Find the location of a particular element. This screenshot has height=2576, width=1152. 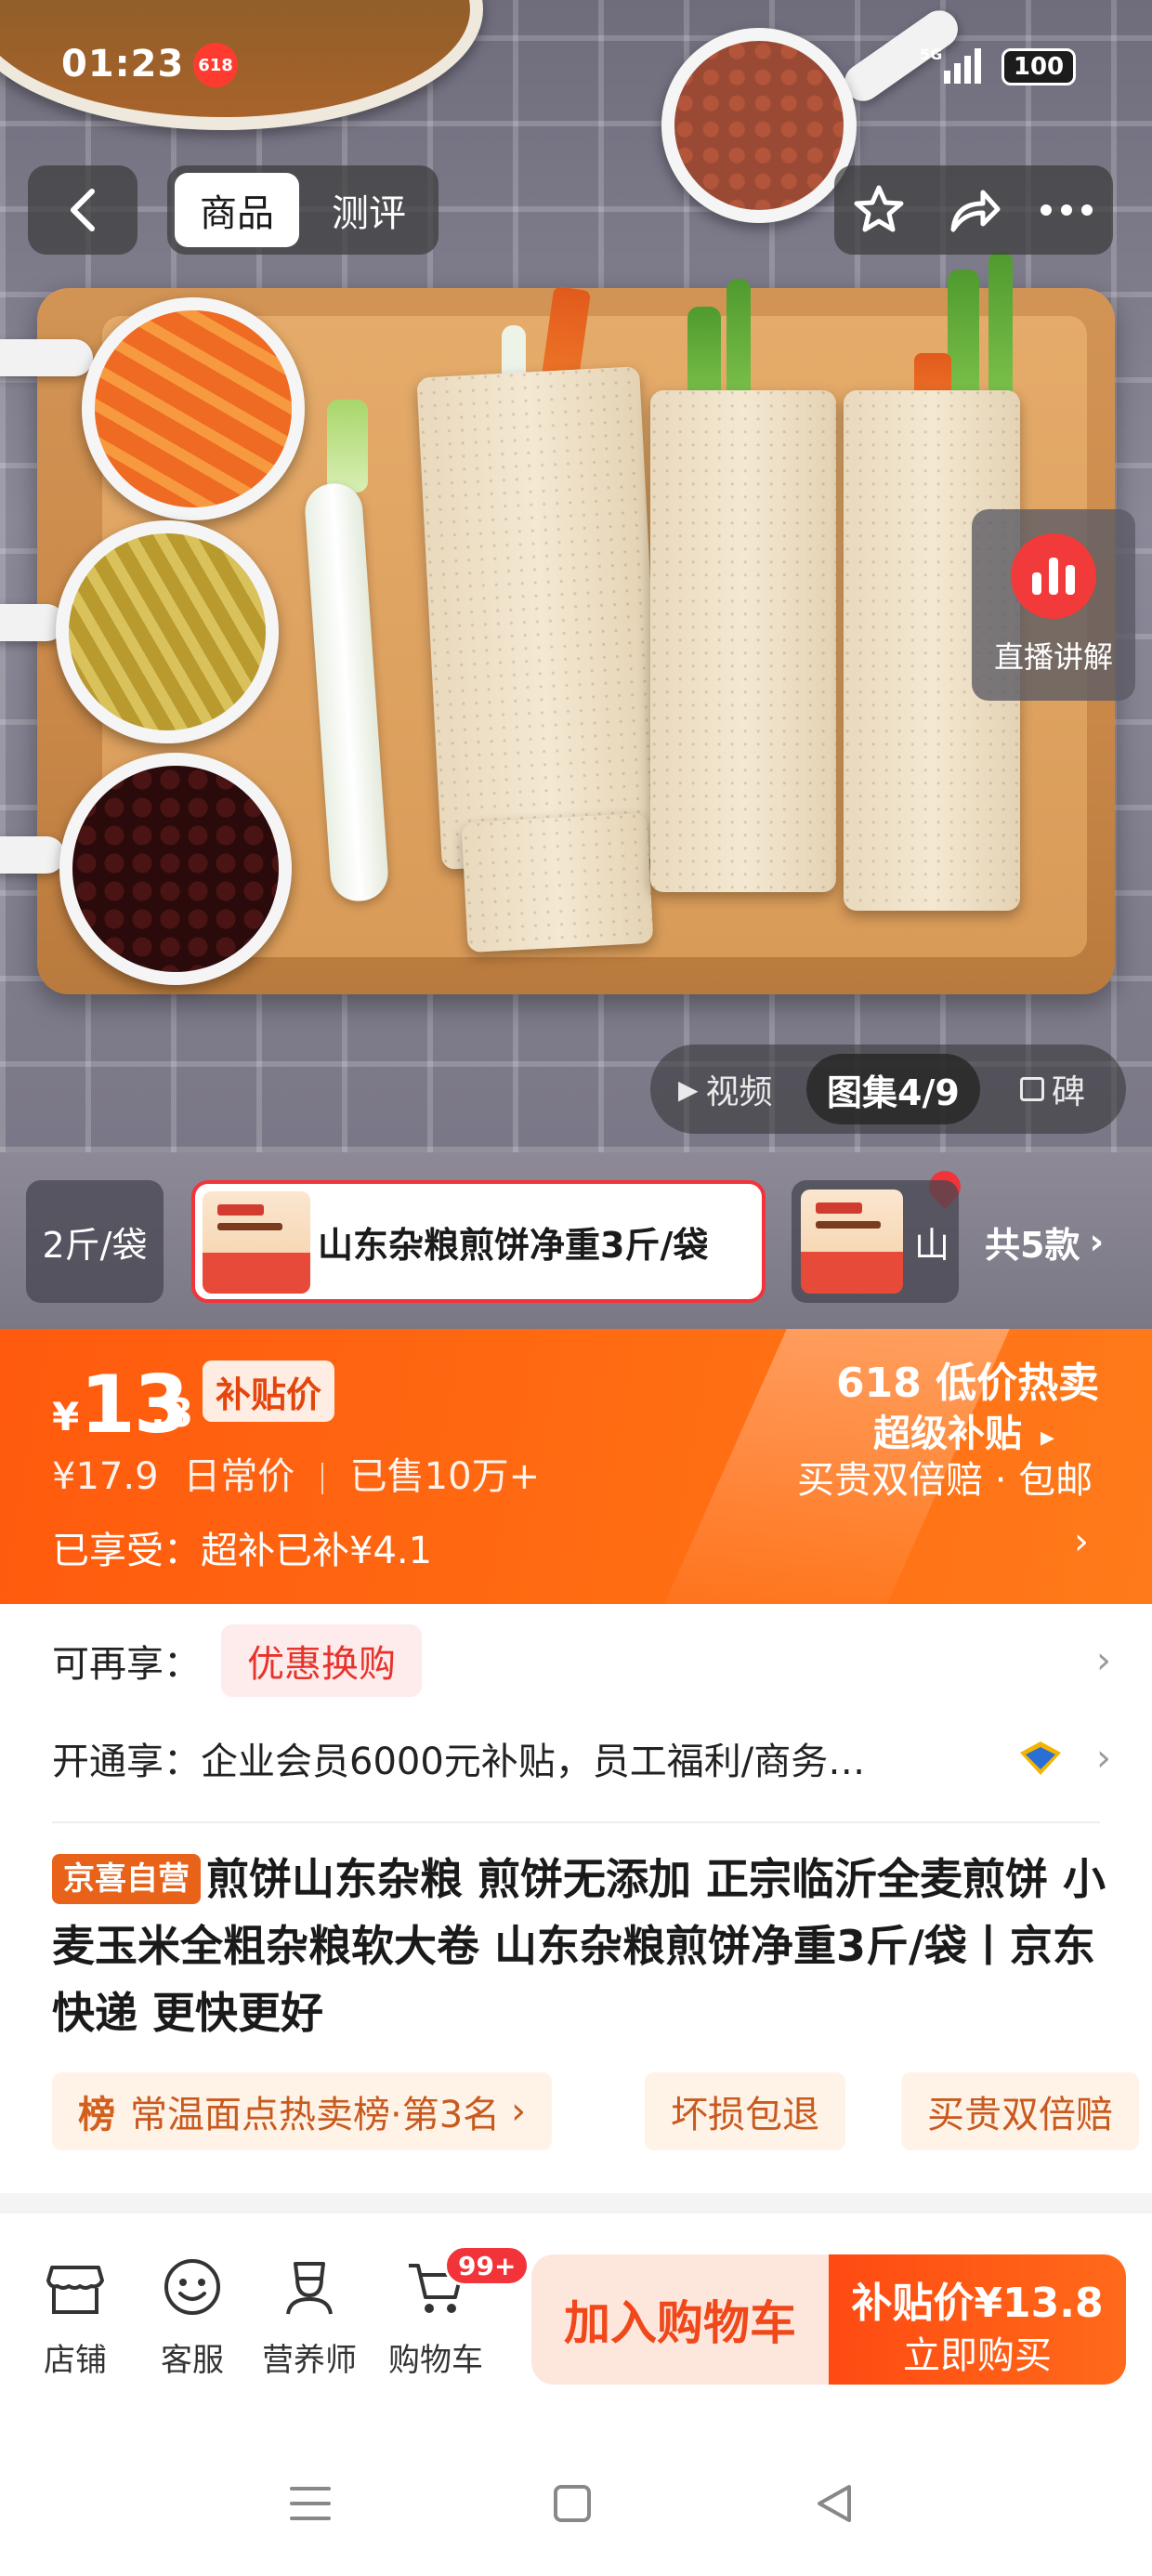

membership-row: 开通享： 企业会员6000元补贴，员工福利/商务… › is located at coordinates (581, 1758).